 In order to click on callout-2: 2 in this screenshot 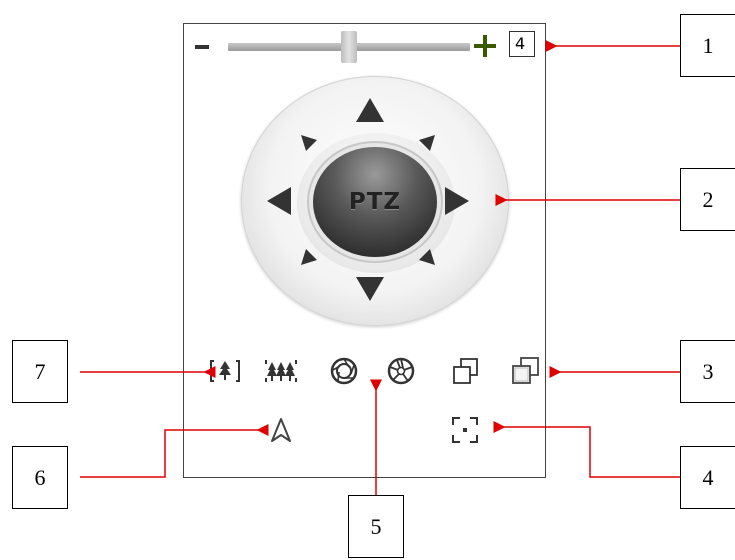, I will do `click(707, 199)`.